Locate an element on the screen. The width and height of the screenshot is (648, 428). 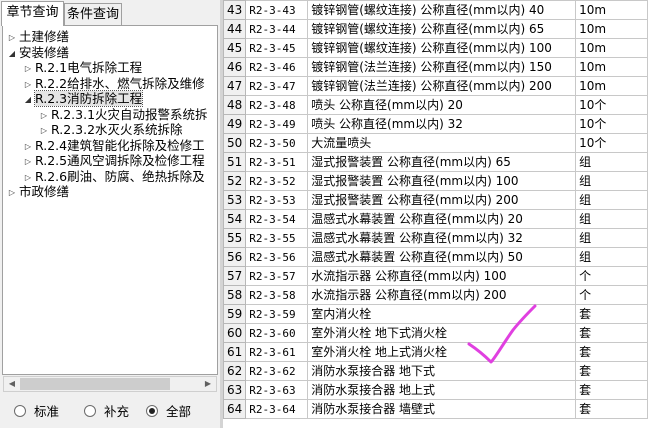
tree-node-label: R.2.5通风空调拆除及检修工程 is located at coordinates (120, 160).